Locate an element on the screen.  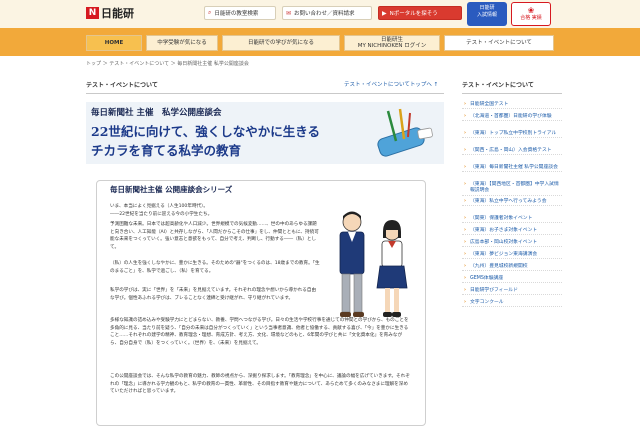
nav-learning-interest: 日能研での学びが気になる is located at coordinates (281, 43).